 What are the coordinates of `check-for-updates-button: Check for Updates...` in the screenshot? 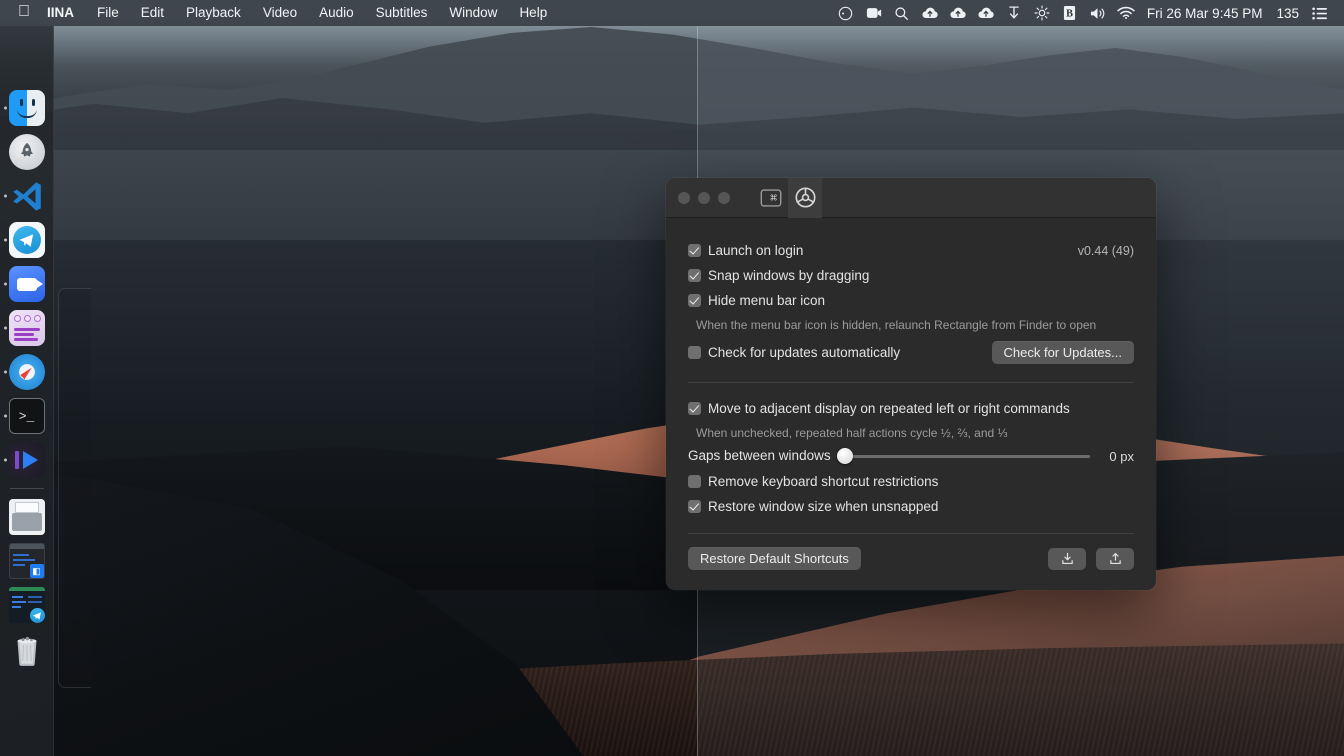 It's located at (1062, 352).